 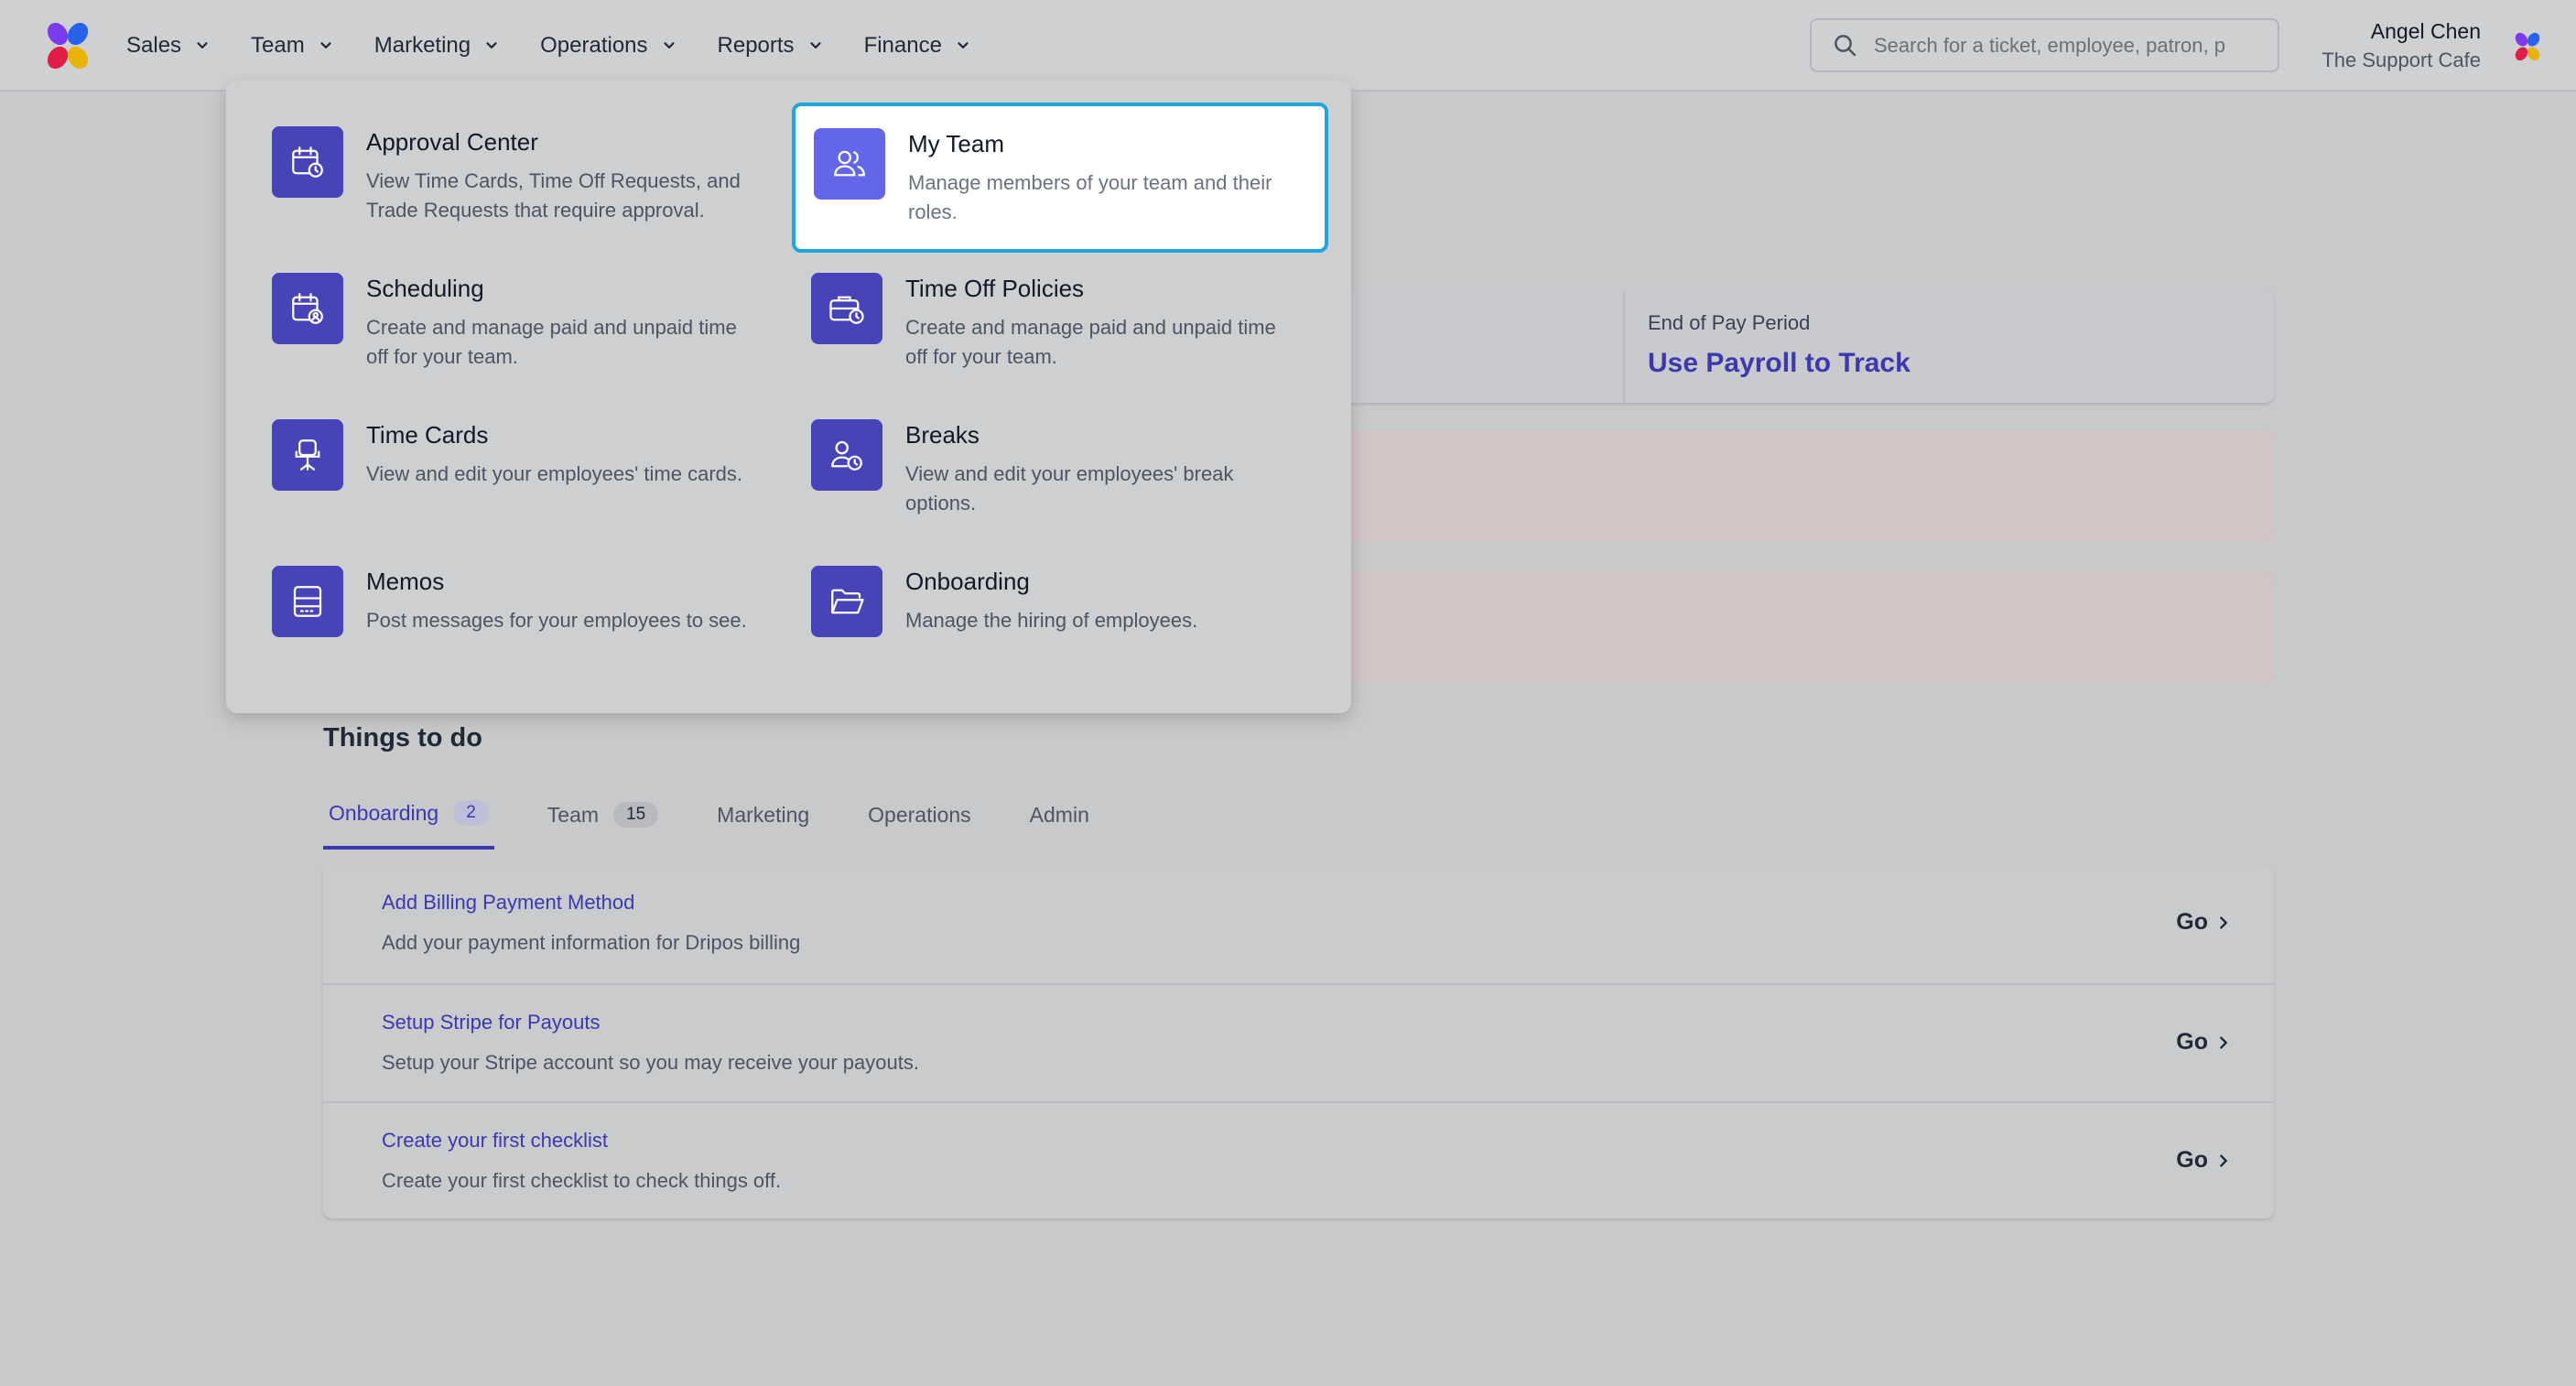 I want to click on menu-item-title: Breaks, so click(x=943, y=435).